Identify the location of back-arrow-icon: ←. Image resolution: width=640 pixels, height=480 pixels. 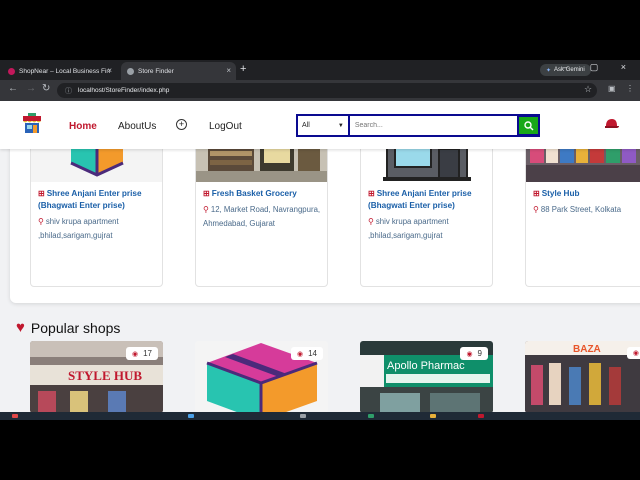
(13, 88).